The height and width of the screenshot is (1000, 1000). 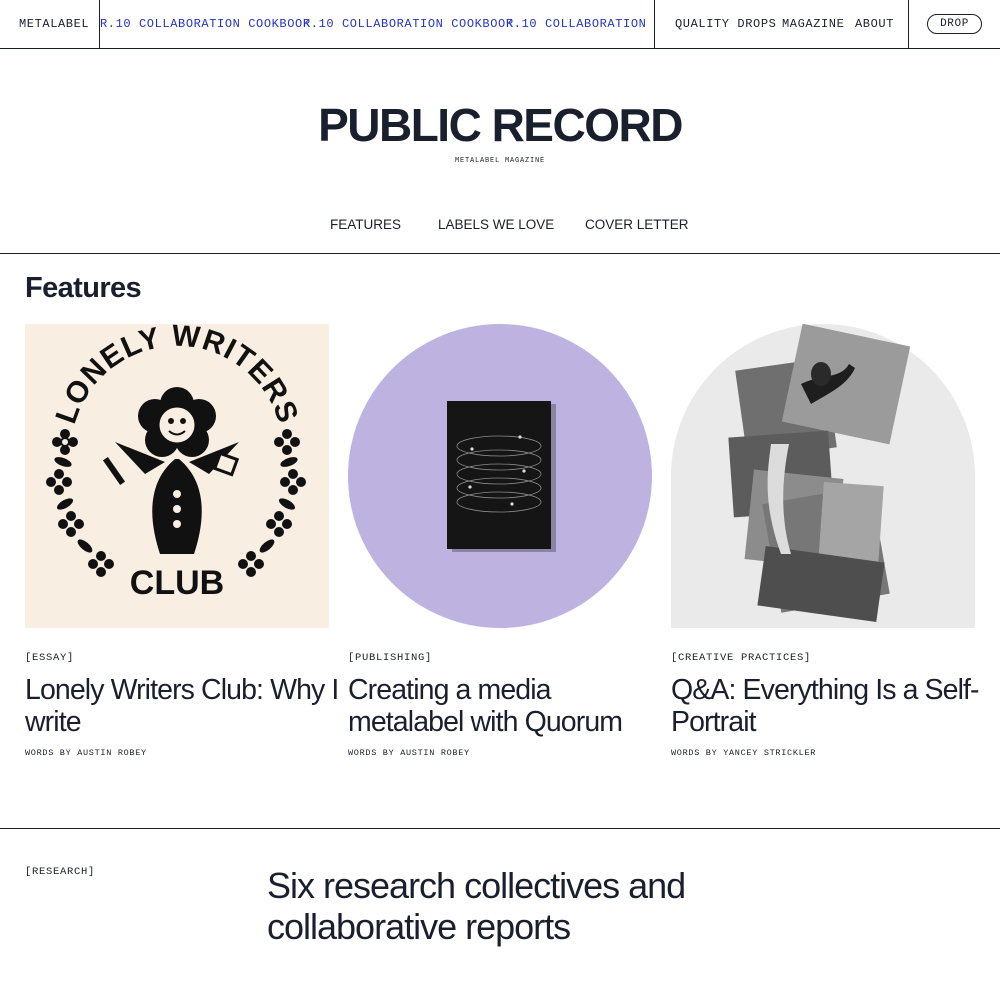 I want to click on tab-cover-letter: COVER LETTER, so click(x=637, y=224).